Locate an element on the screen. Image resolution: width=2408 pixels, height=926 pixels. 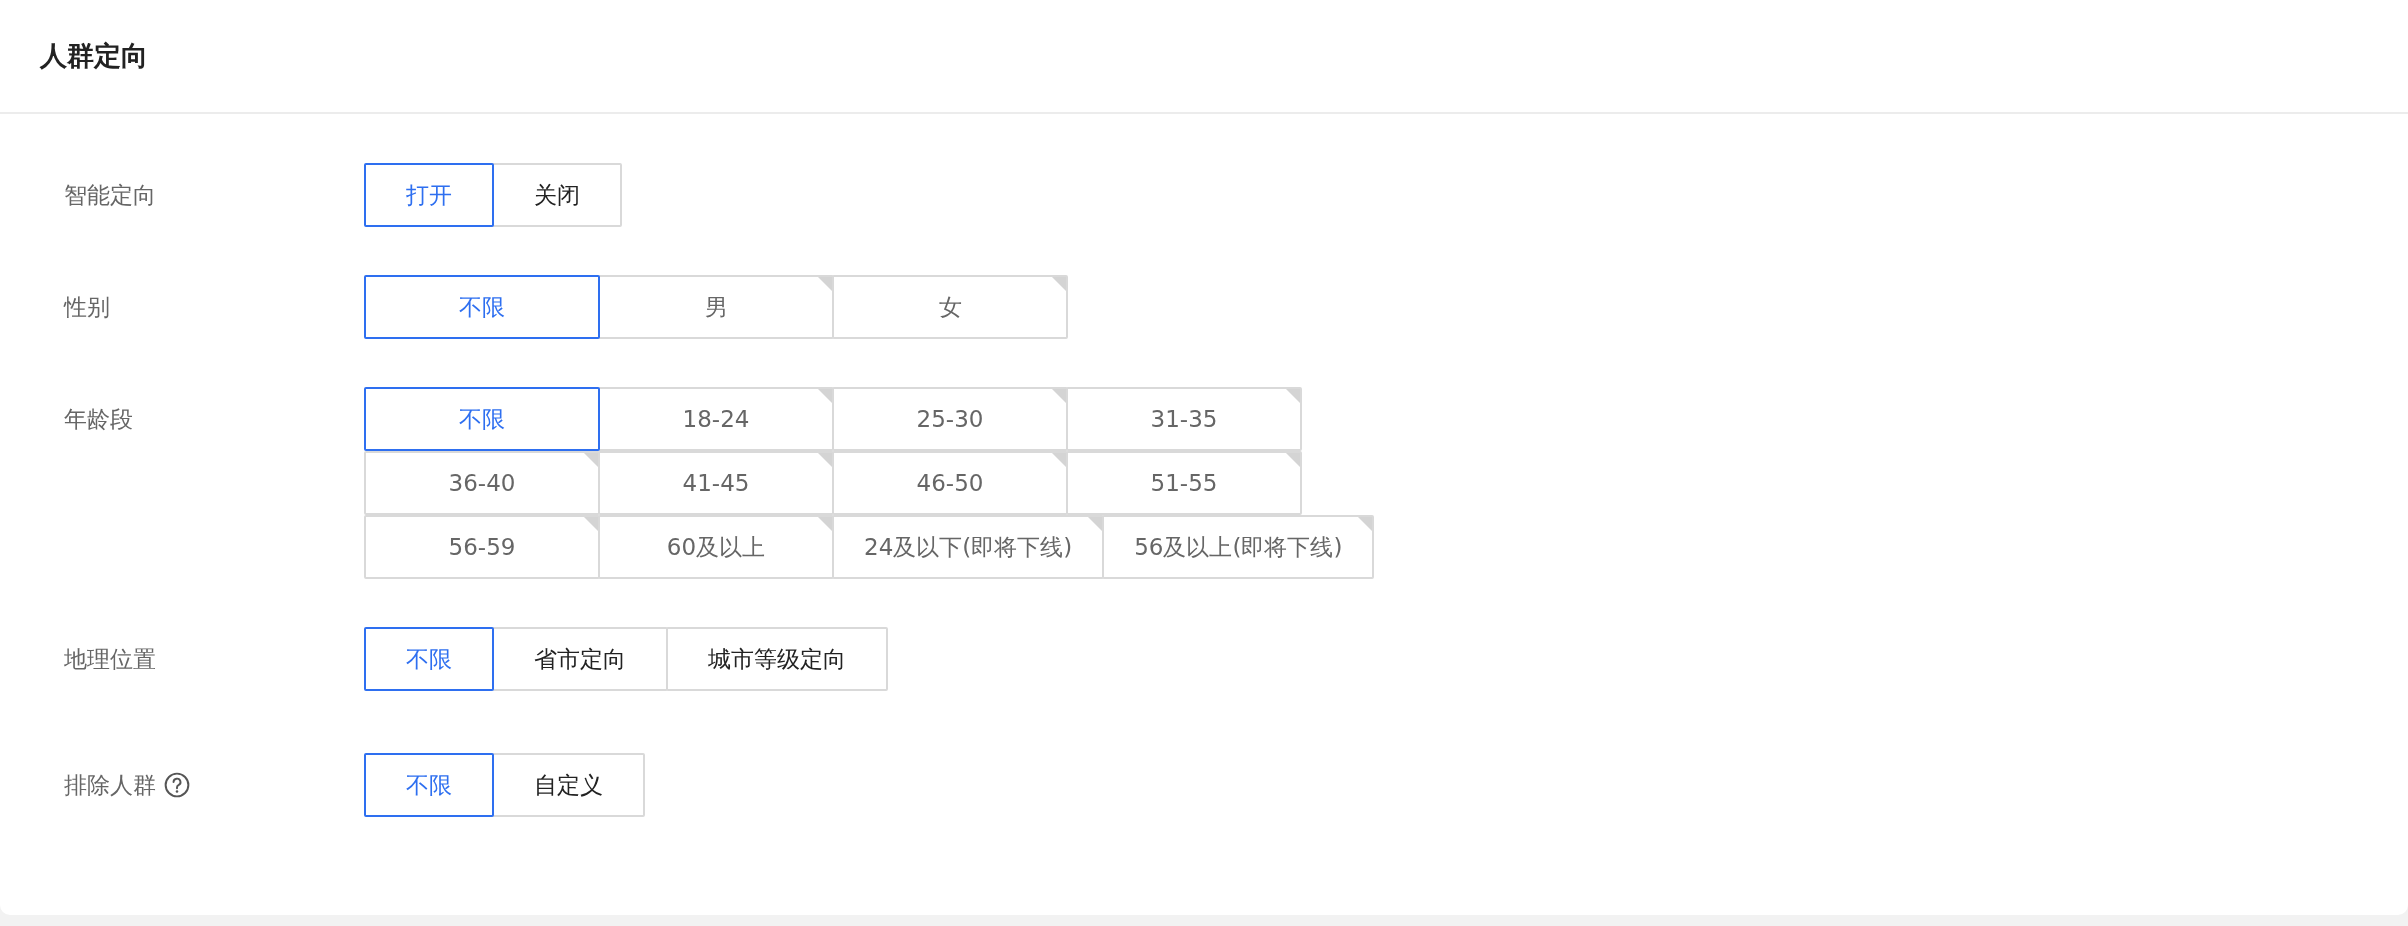
option-button: 18-24 is located at coordinates (716, 419).